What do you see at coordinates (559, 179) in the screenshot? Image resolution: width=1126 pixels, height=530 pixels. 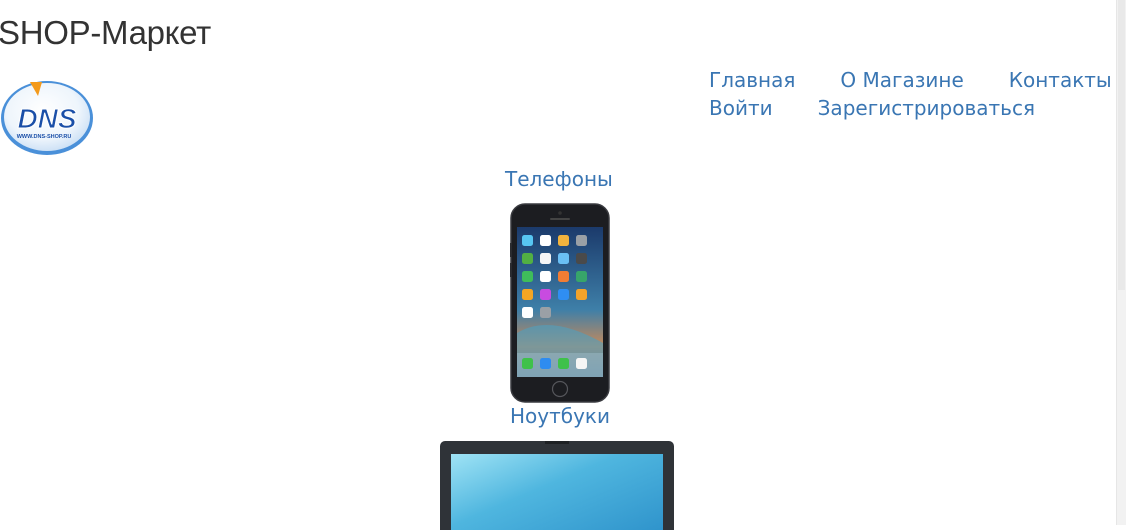 I see `category-link-phones: Телефоны` at bounding box center [559, 179].